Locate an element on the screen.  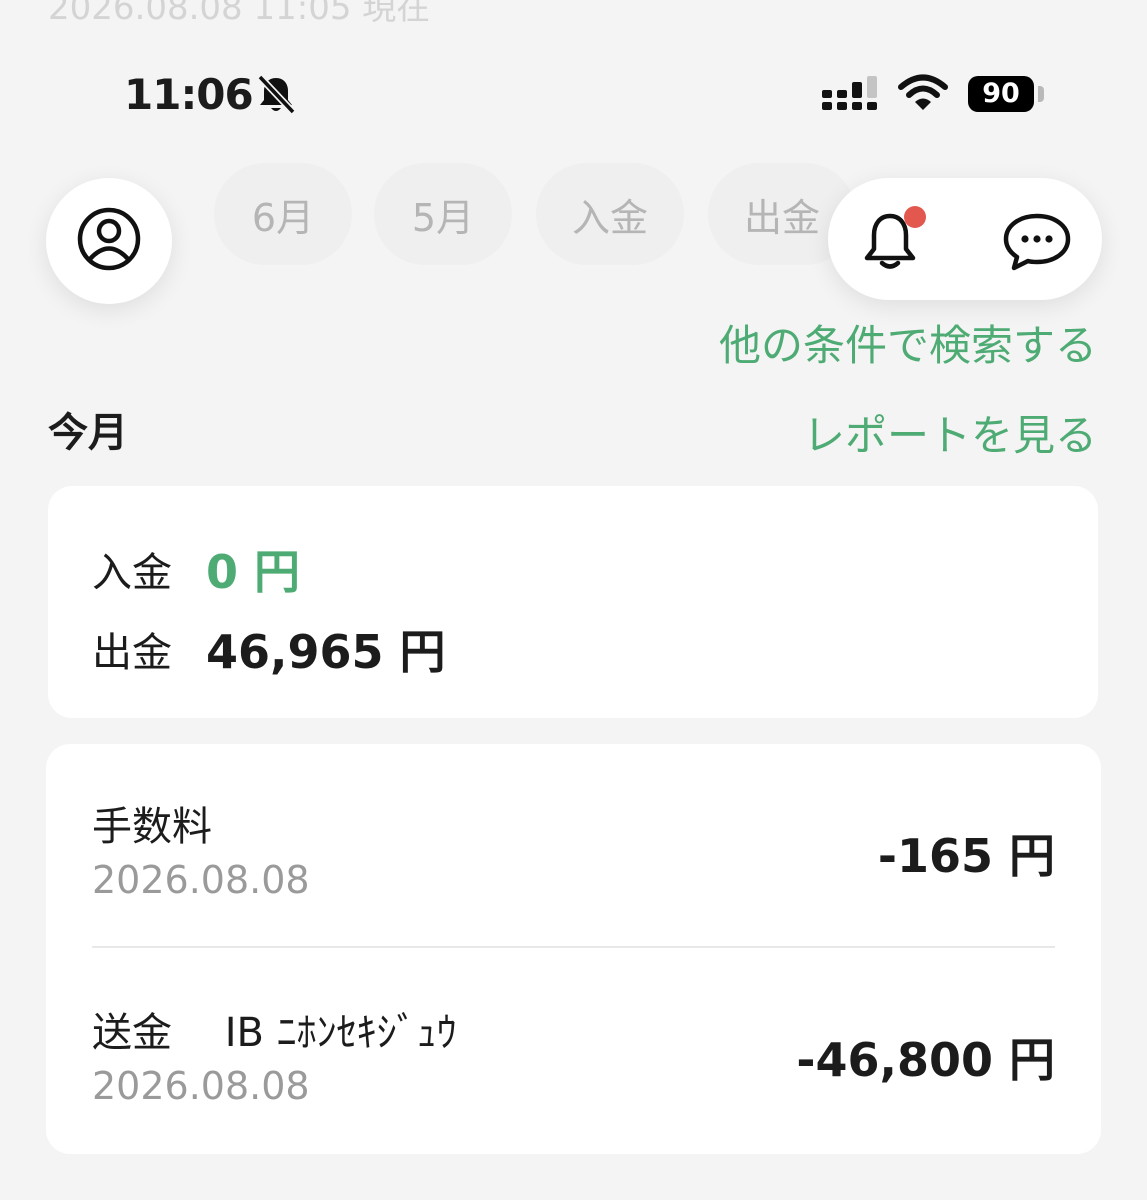
user-icon is located at coordinates (109, 241).